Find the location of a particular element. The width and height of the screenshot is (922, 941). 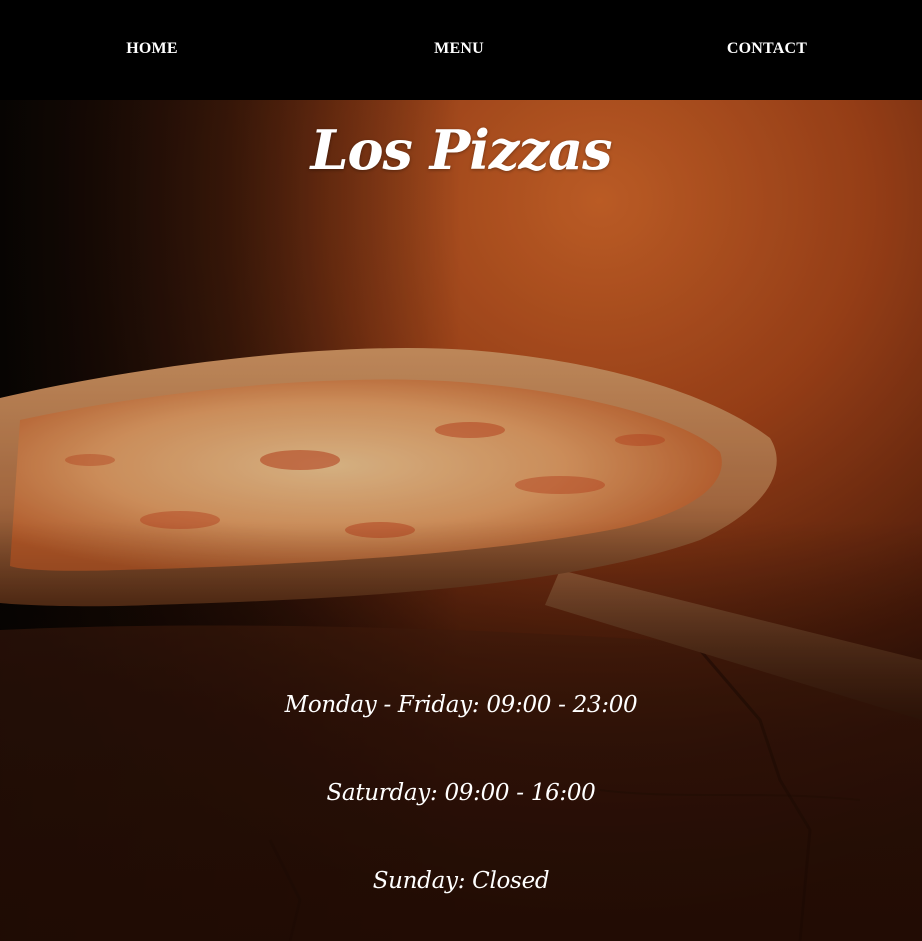

nav-contact-link: CONTACT is located at coordinates (767, 49).